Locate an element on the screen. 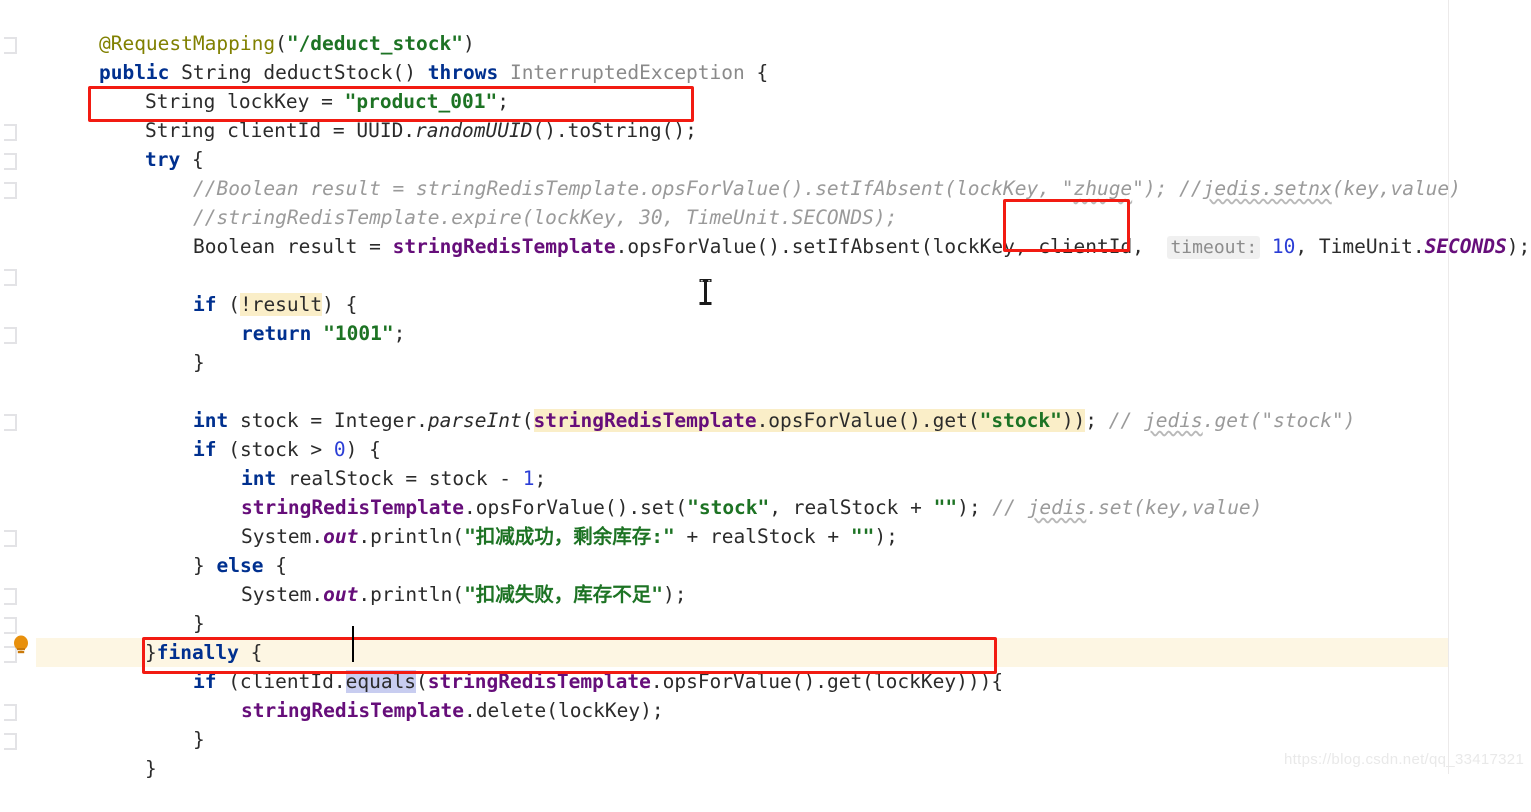  token-keyword-return: return is located at coordinates (276, 333).